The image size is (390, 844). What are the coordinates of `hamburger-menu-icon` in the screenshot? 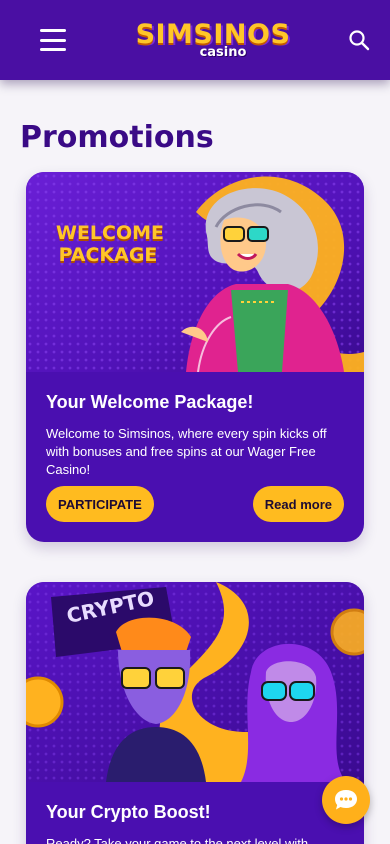 It's located at (53, 40).